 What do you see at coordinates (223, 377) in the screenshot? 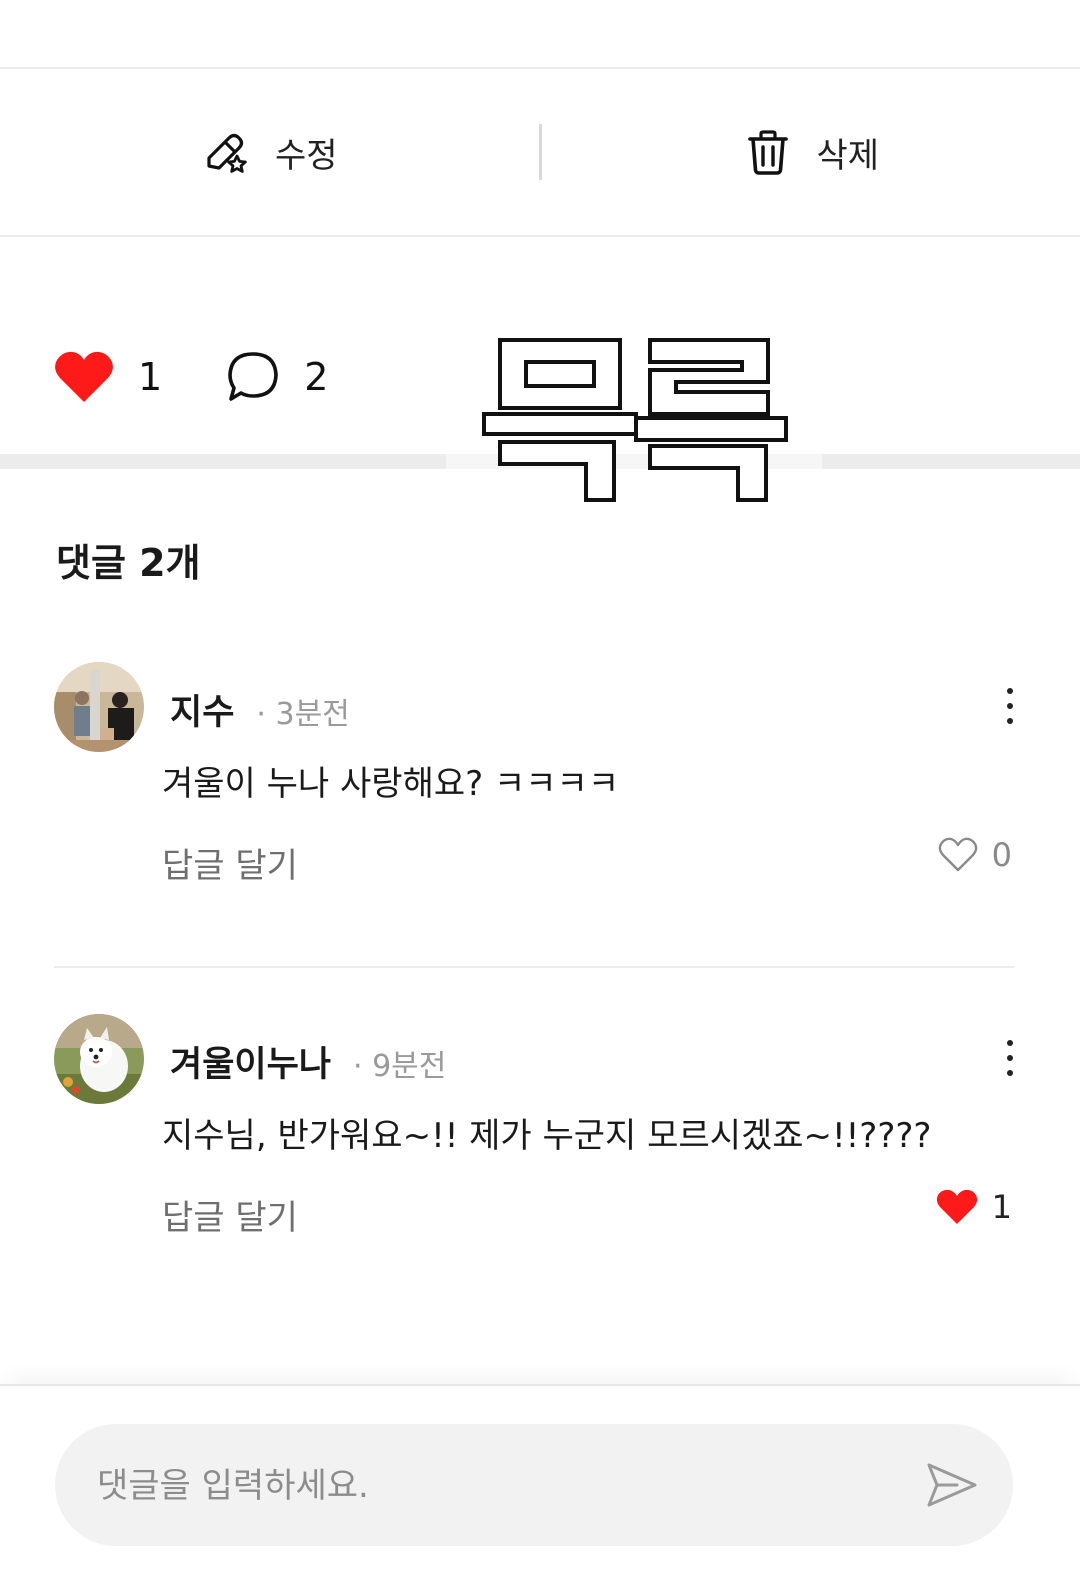
I see `post-reactions: 1 2` at bounding box center [223, 377].